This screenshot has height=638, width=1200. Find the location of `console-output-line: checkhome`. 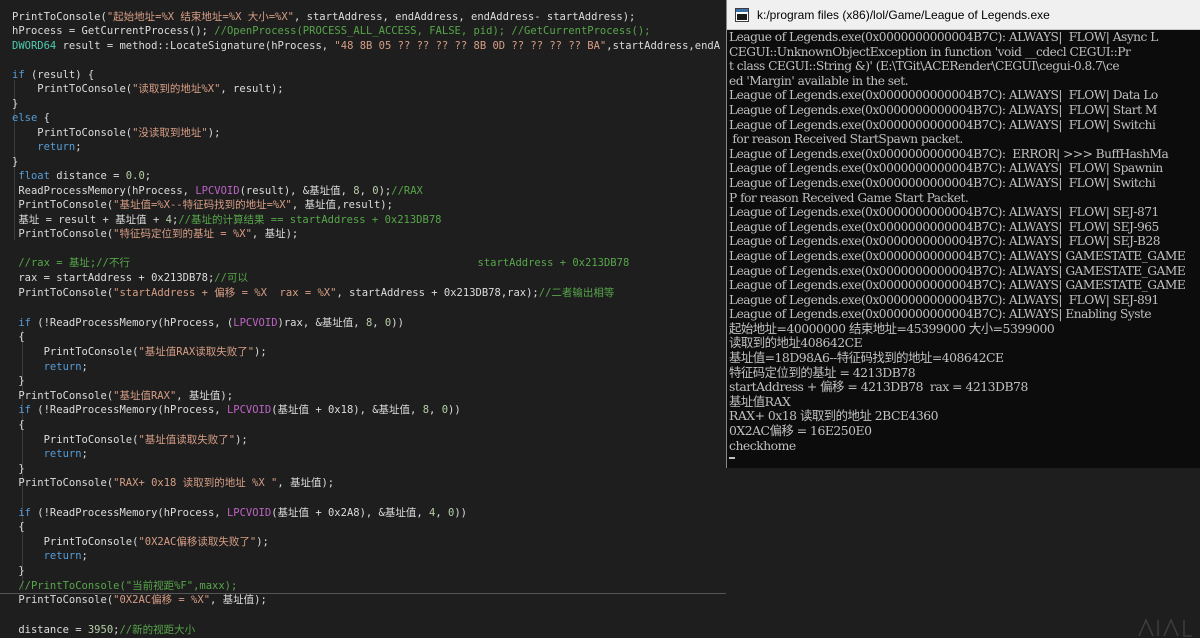

console-output-line: checkhome is located at coordinates (762, 445).